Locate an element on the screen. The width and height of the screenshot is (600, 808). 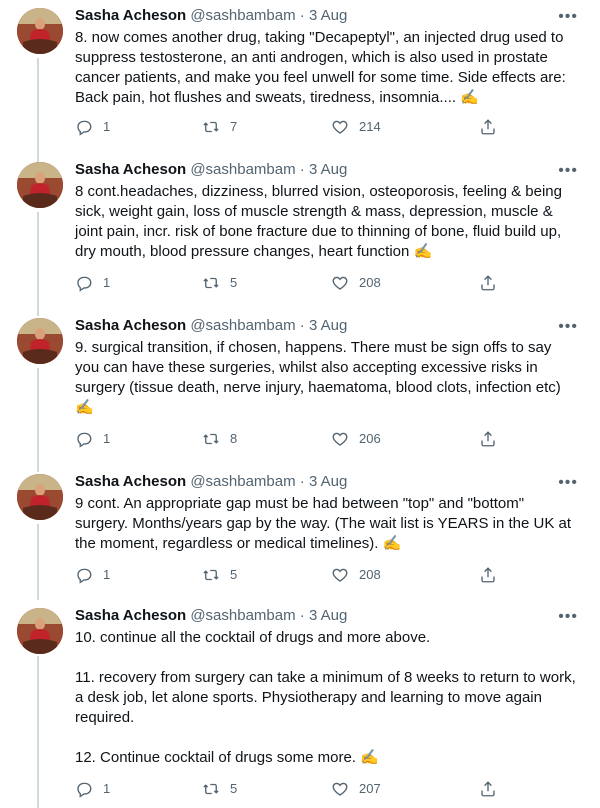
like-button: 206 is located at coordinates (356, 439).